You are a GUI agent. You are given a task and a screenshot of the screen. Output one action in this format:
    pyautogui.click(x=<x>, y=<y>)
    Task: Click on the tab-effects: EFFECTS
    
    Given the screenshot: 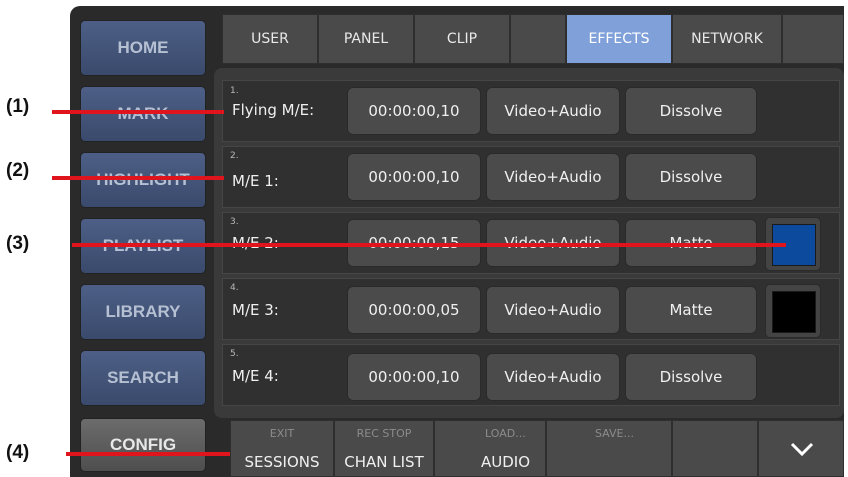 What is the action you would take?
    pyautogui.click(x=619, y=39)
    